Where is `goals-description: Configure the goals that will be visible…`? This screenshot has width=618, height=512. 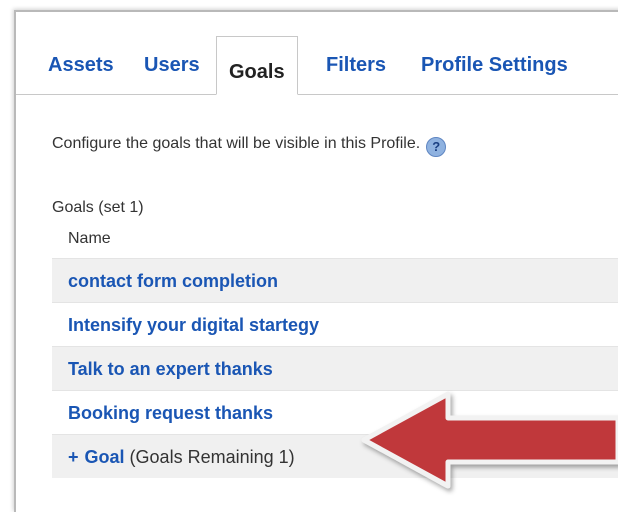
goals-description: Configure the goals that will be visible… is located at coordinates (249, 146).